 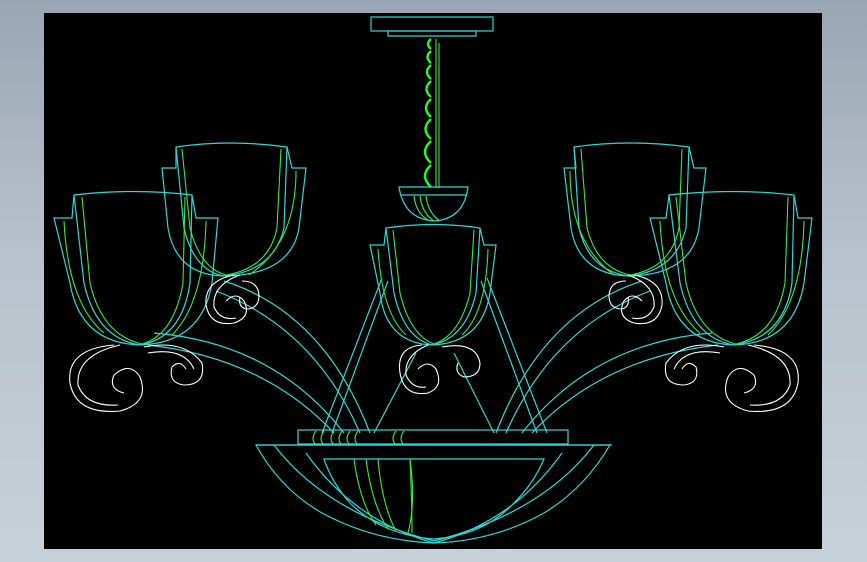 I want to click on scroll-front-left, so click(x=136, y=378).